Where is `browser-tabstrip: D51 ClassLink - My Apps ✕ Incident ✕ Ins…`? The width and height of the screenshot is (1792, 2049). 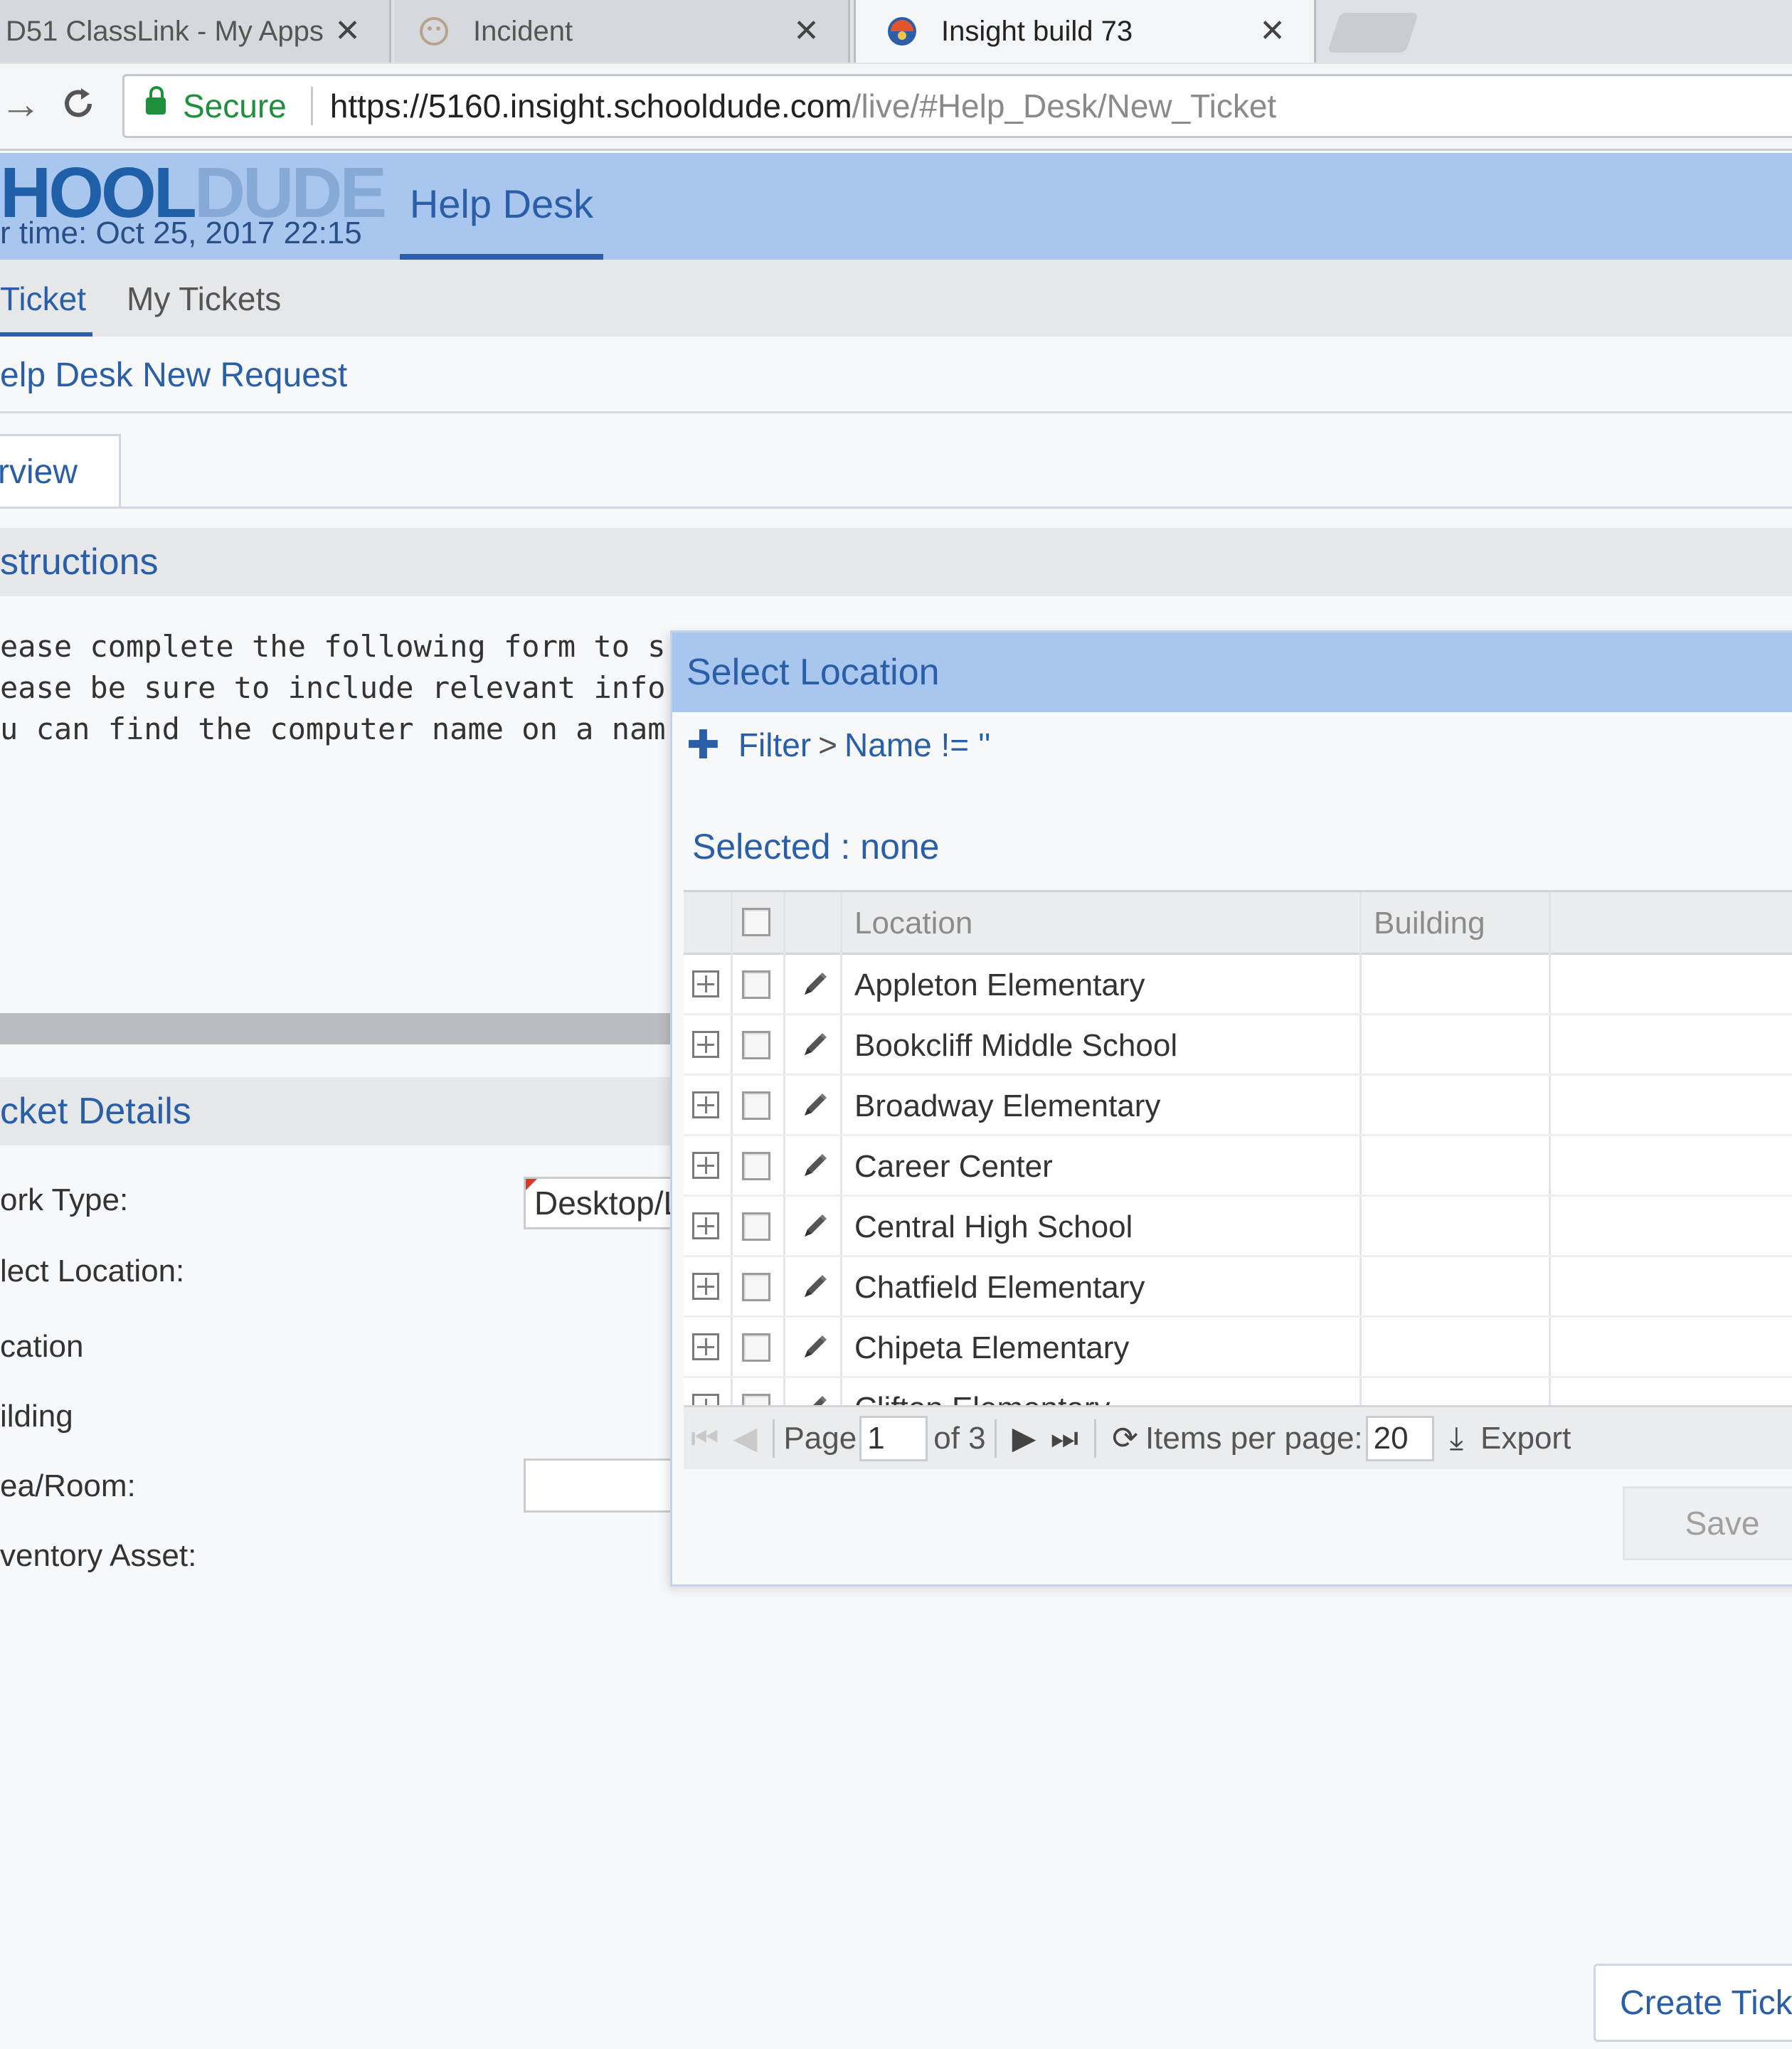
browser-tabstrip: D51 ClassLink - My Apps ✕ Incident ✕ Ins… is located at coordinates (896, 32).